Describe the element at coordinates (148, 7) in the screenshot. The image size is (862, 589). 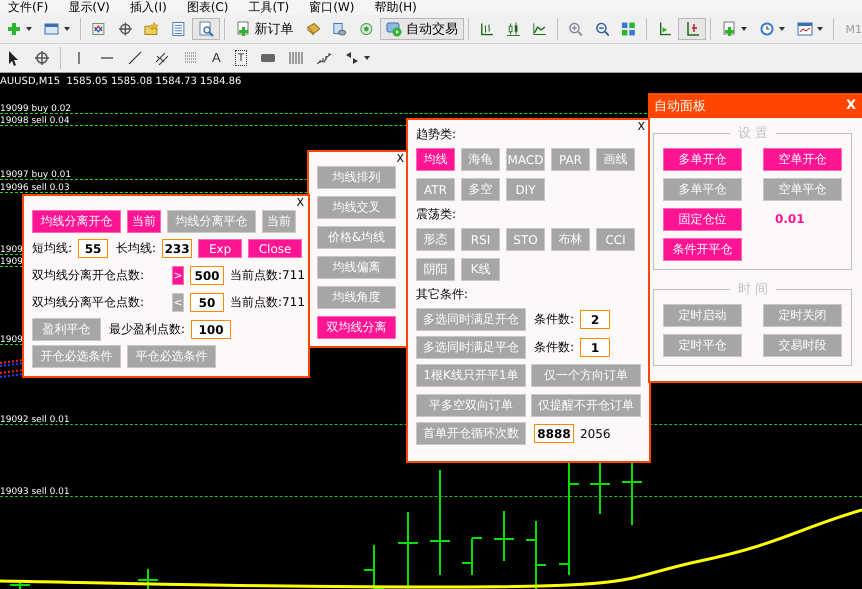
I see `menu-item: 插入(I)` at that location.